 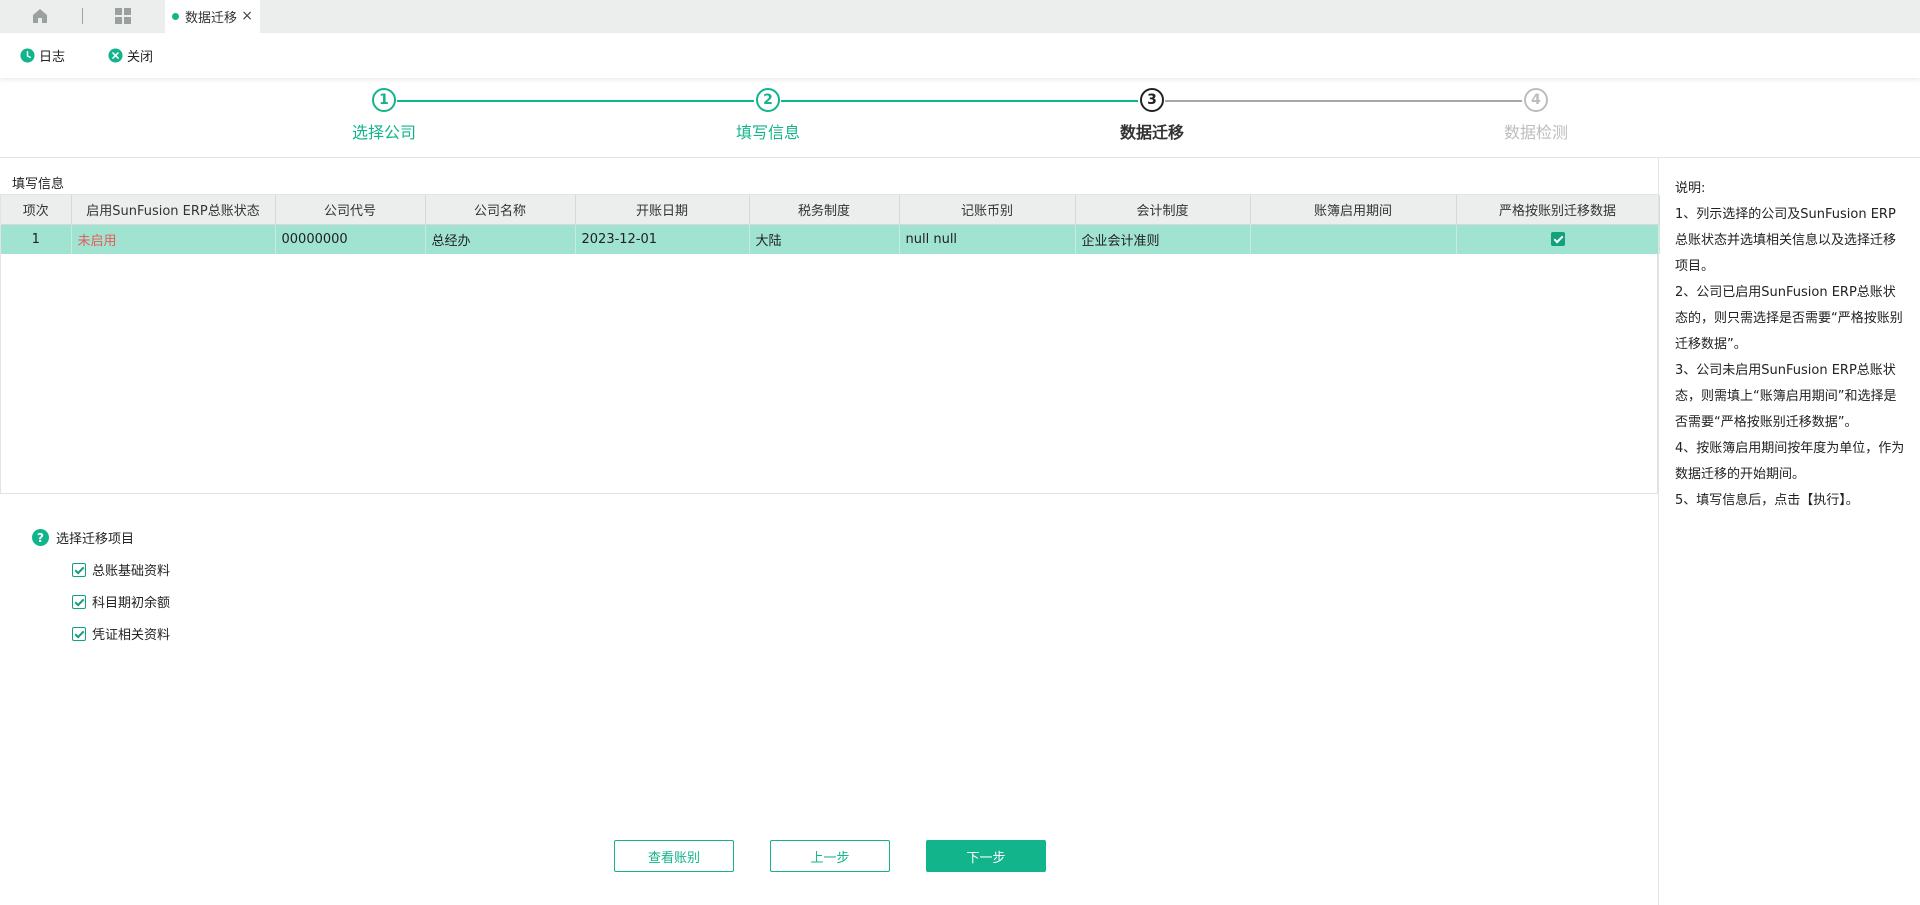 What do you see at coordinates (350, 210) in the screenshot?
I see `column-header: 公司代号` at bounding box center [350, 210].